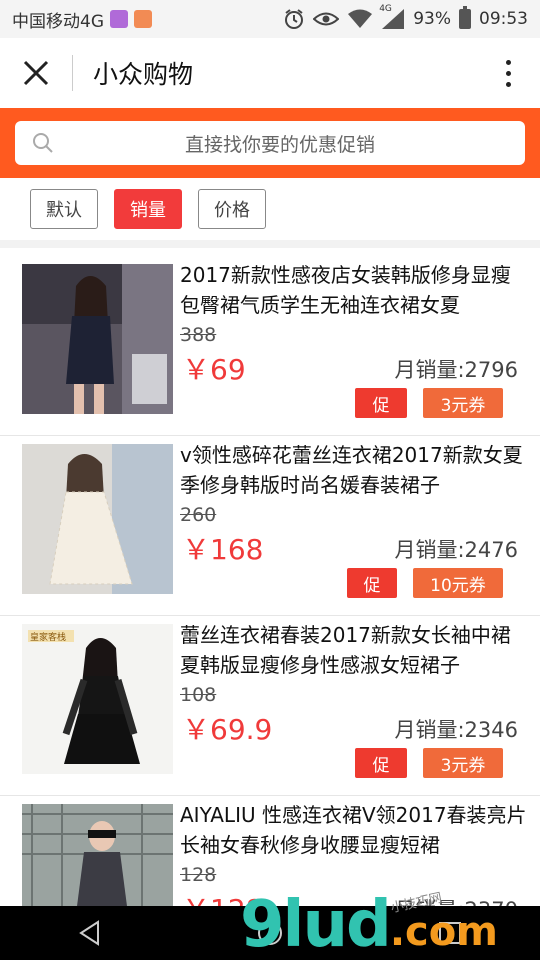 Image resolution: width=540 pixels, height=960 pixels. What do you see at coordinates (355, 470) in the screenshot?
I see `product-title: v领性感碎花蕾丝连衣裙2017新款女夏季修身韩版时尚名媛春装裙子` at bounding box center [355, 470].